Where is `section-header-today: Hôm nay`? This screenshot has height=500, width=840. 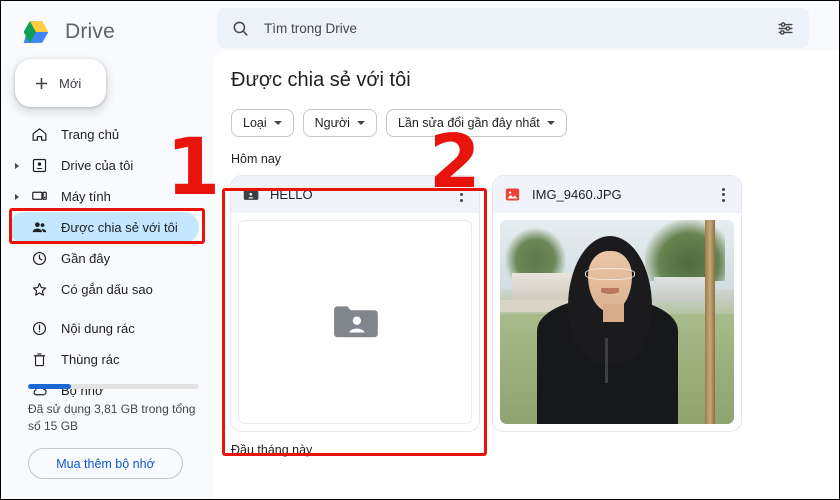
section-header-today: Hôm nay is located at coordinates (256, 159).